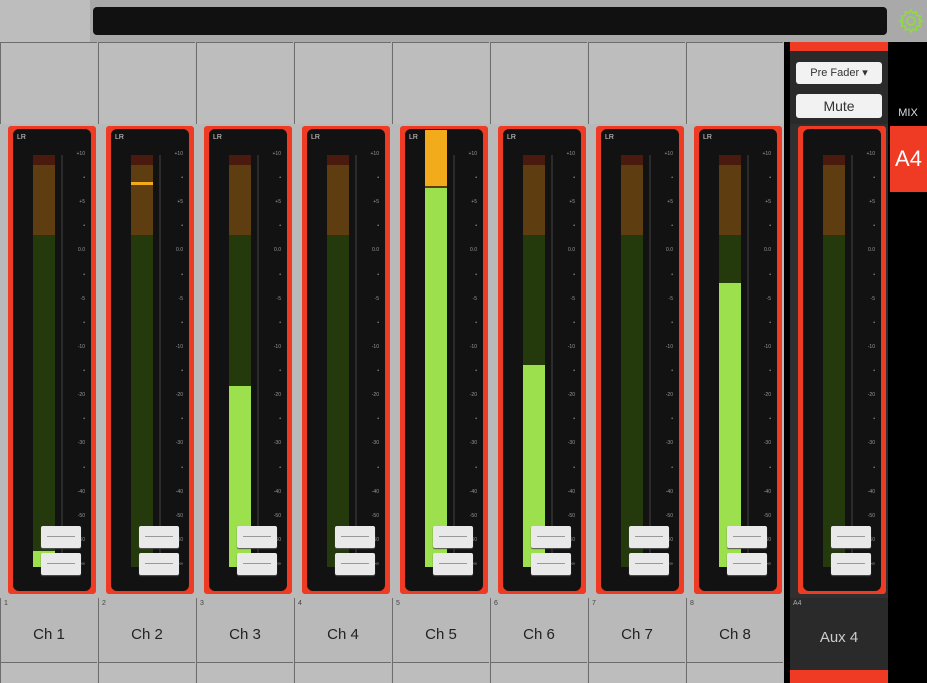  I want to click on settings-button, so click(911, 21).